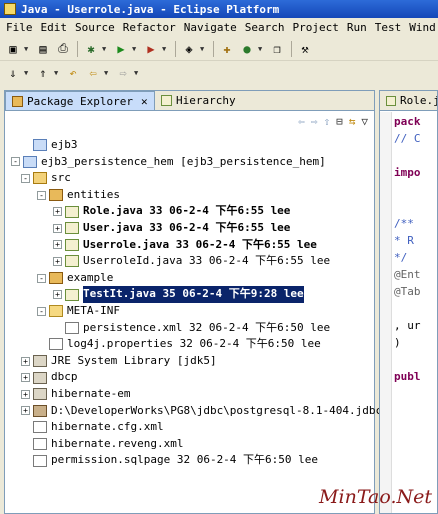 The width and height of the screenshot is (438, 514). Describe the element at coordinates (204, 49) in the screenshot. I see `server-dropdown-icon: ▼` at that location.